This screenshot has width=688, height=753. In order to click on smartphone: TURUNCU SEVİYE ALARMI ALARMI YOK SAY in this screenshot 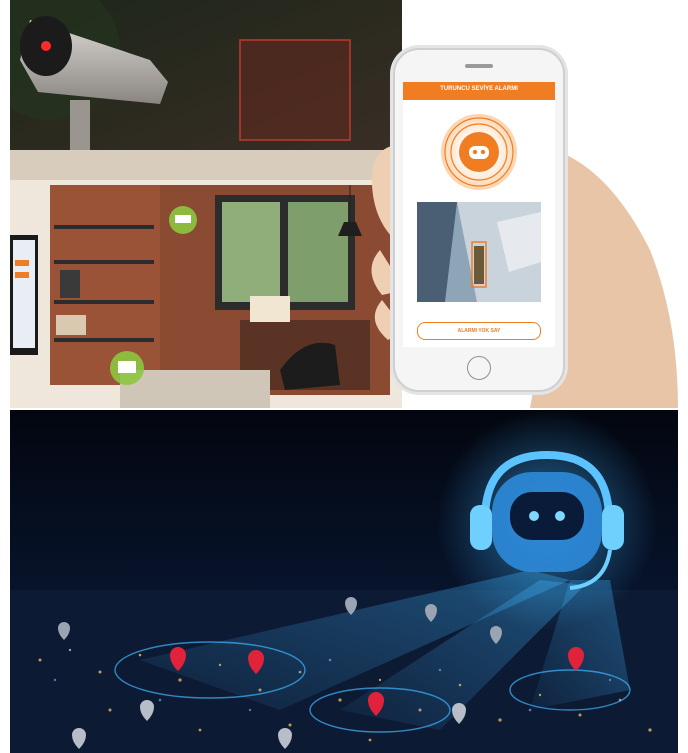, I will do `click(479, 220)`.